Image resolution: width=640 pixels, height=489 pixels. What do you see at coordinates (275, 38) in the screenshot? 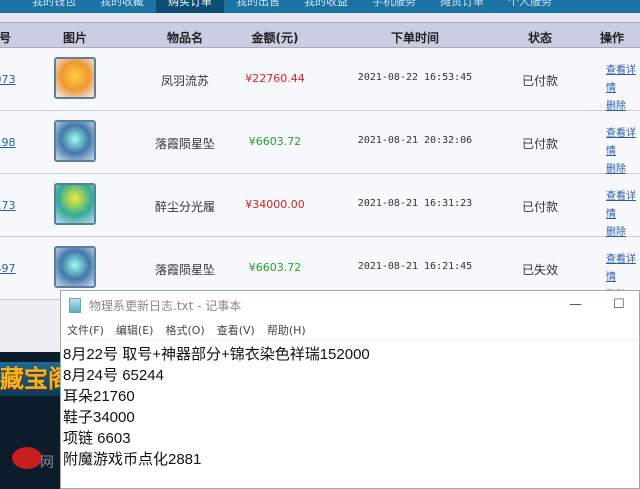
I see `header-amount: 金额(元)` at bounding box center [275, 38].